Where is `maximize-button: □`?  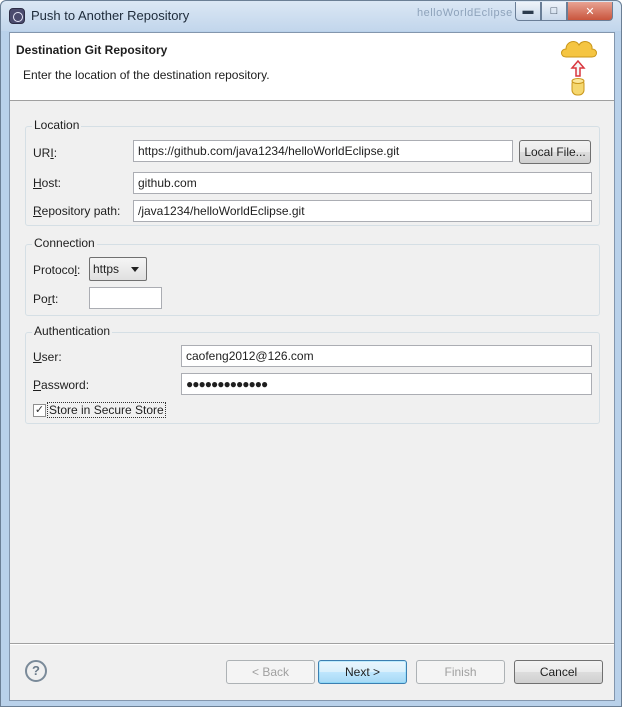
maximize-button: □ is located at coordinates (554, 11).